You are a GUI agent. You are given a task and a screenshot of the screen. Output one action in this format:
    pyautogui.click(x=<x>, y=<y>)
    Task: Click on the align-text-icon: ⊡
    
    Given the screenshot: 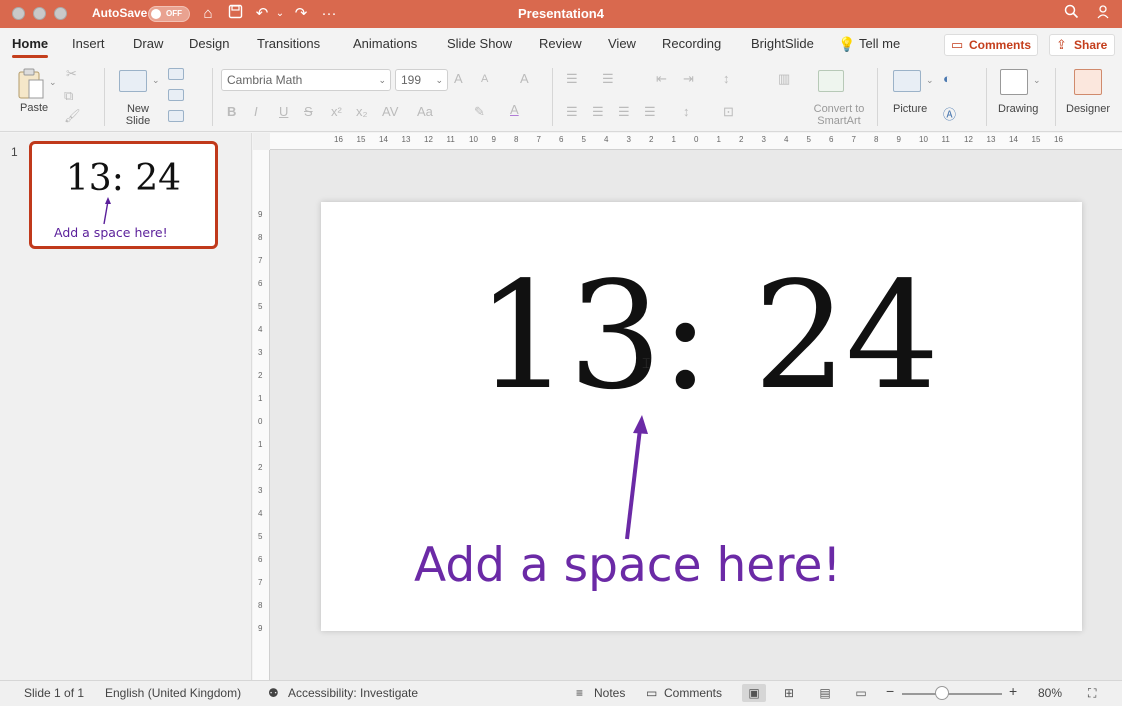 What is the action you would take?
    pyautogui.click(x=728, y=112)
    